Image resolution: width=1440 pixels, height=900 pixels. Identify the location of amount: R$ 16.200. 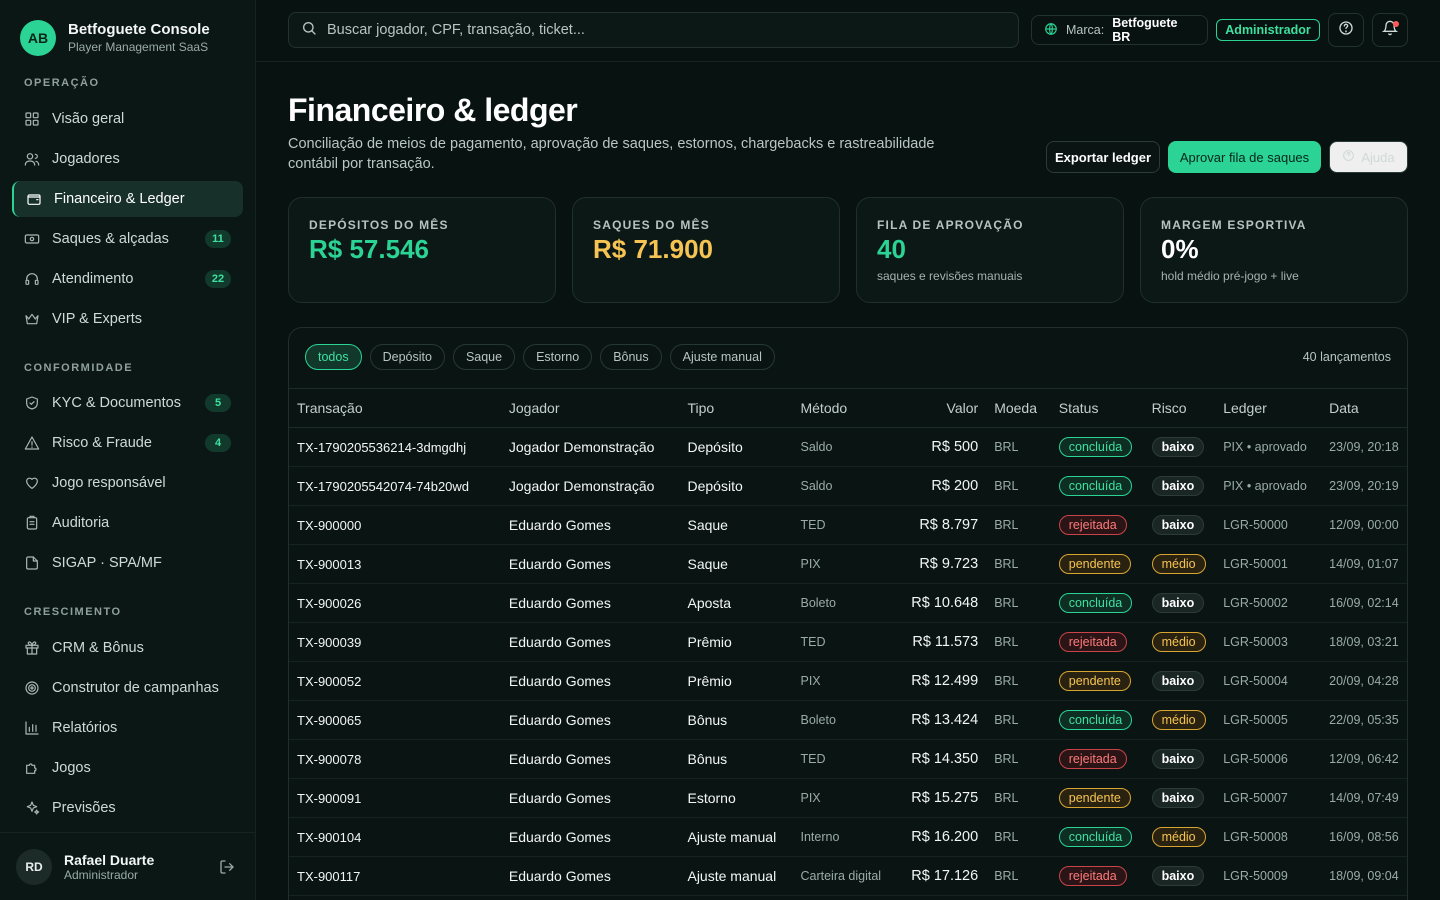
(942, 837).